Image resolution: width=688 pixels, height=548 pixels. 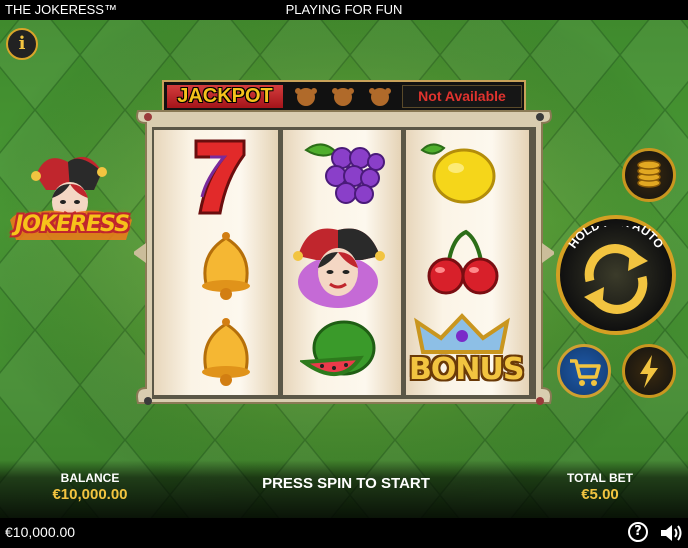 I want to click on coin-stack-icon, so click(x=649, y=174).